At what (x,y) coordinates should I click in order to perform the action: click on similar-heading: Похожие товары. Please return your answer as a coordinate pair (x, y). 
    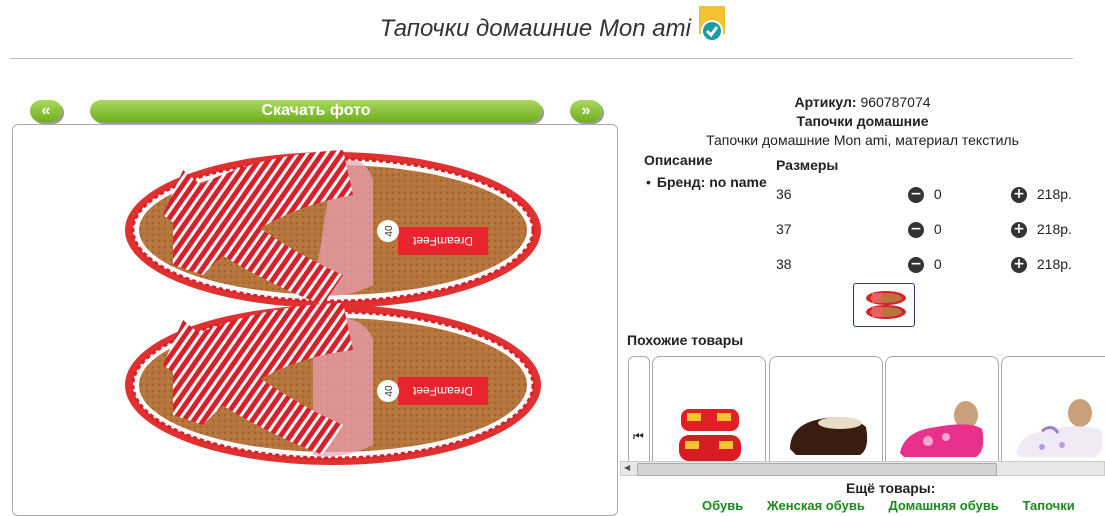
    Looking at the image, I should click on (685, 340).